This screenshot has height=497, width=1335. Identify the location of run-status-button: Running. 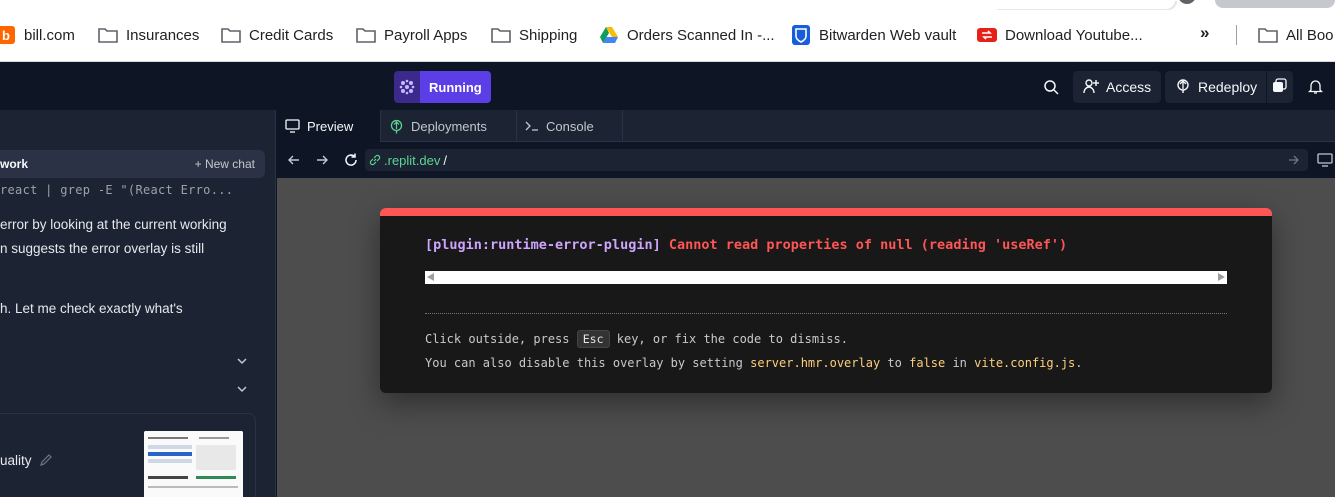
(442, 87).